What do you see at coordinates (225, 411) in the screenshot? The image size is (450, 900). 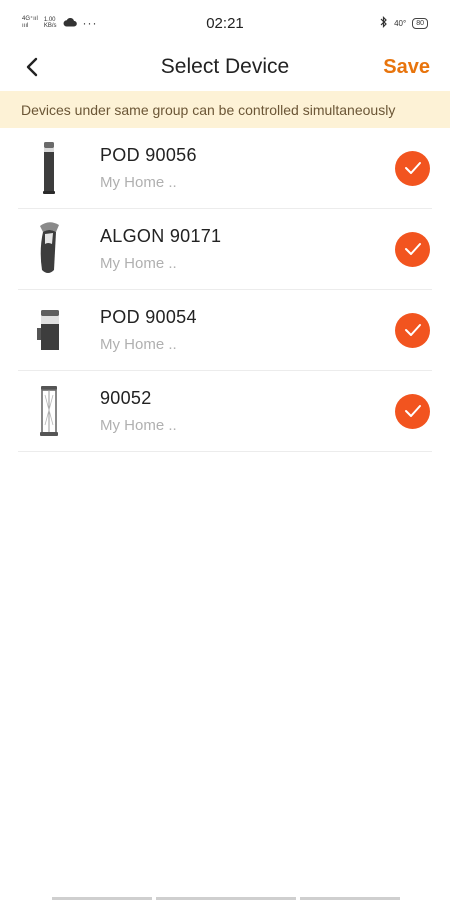 I see `device-item: 90052 My Home ..` at bounding box center [225, 411].